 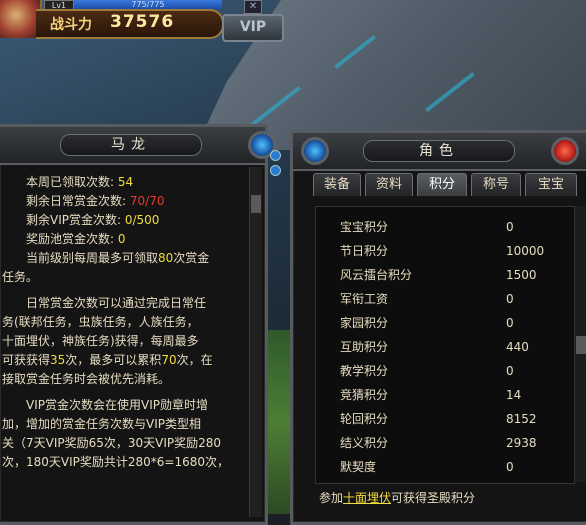 I want to click on combat-power-plate: 战斗力 37576, so click(x=130, y=24).